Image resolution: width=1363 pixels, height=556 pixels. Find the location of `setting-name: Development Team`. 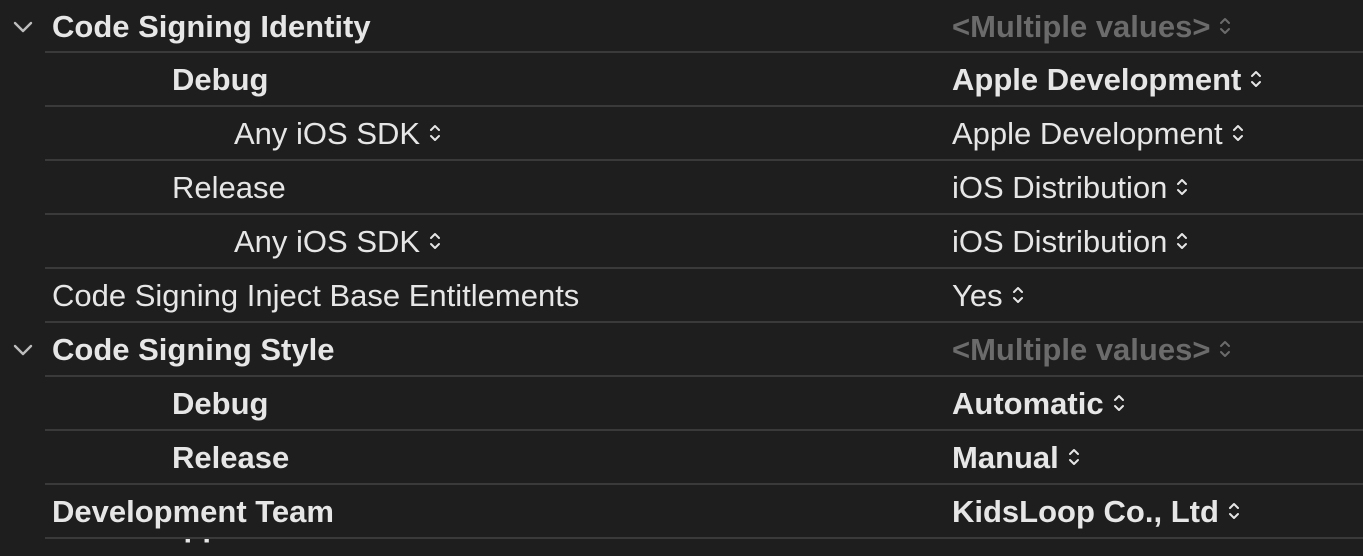

setting-name: Development Team is located at coordinates (193, 511).